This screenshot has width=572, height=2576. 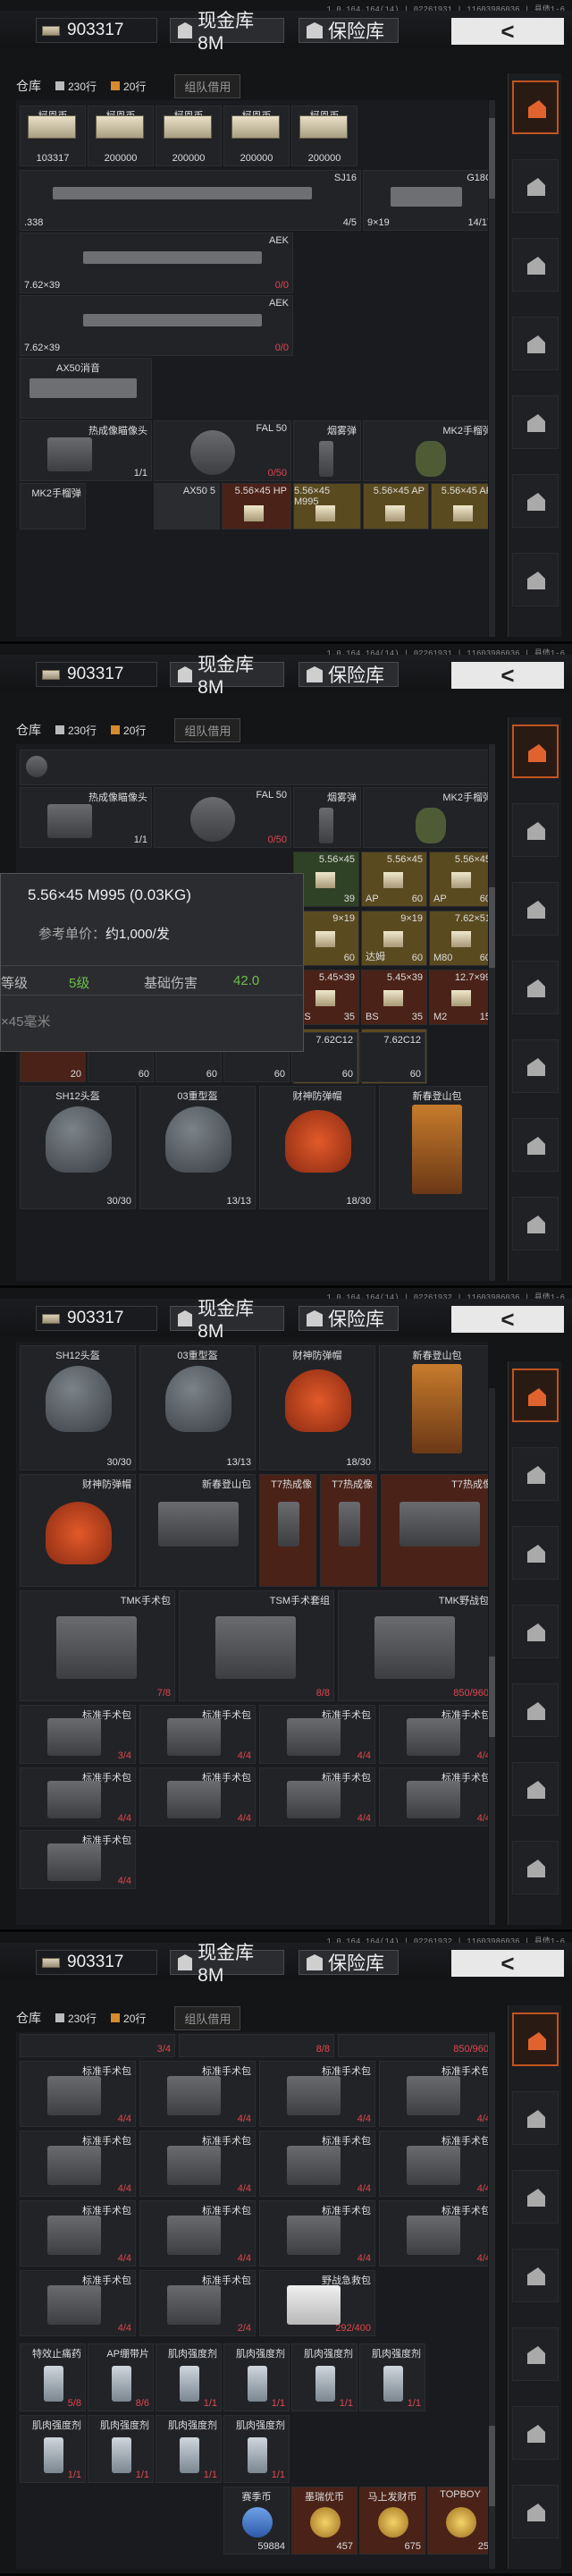 What do you see at coordinates (256, 1645) in the screenshot?
I see `inventory-item: TSM手术套组 8/8` at bounding box center [256, 1645].